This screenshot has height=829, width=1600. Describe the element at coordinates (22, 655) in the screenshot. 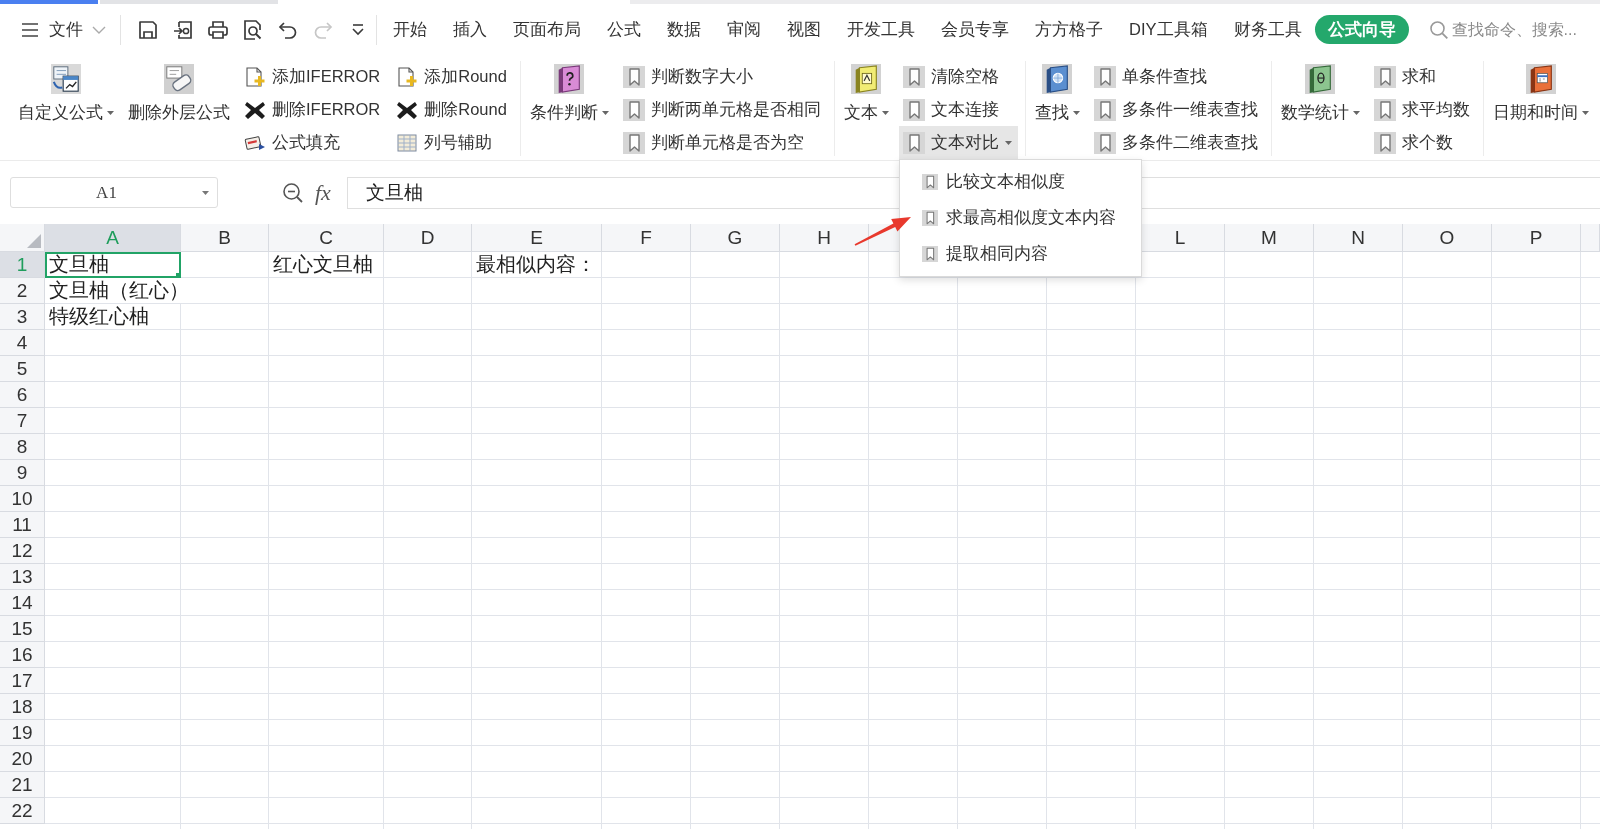

I see `row-header: 16` at that location.